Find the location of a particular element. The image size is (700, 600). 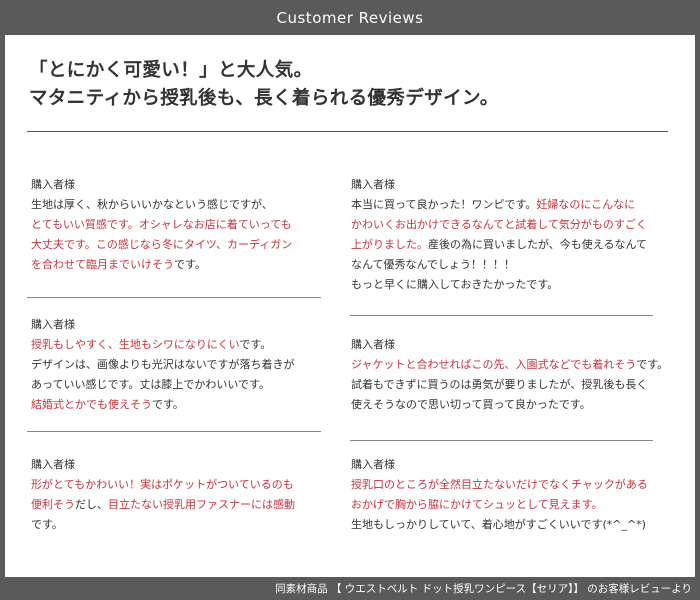

review-text-line: 授乳もしやすく、生地もシワになりにくいです。 is located at coordinates (162, 345).